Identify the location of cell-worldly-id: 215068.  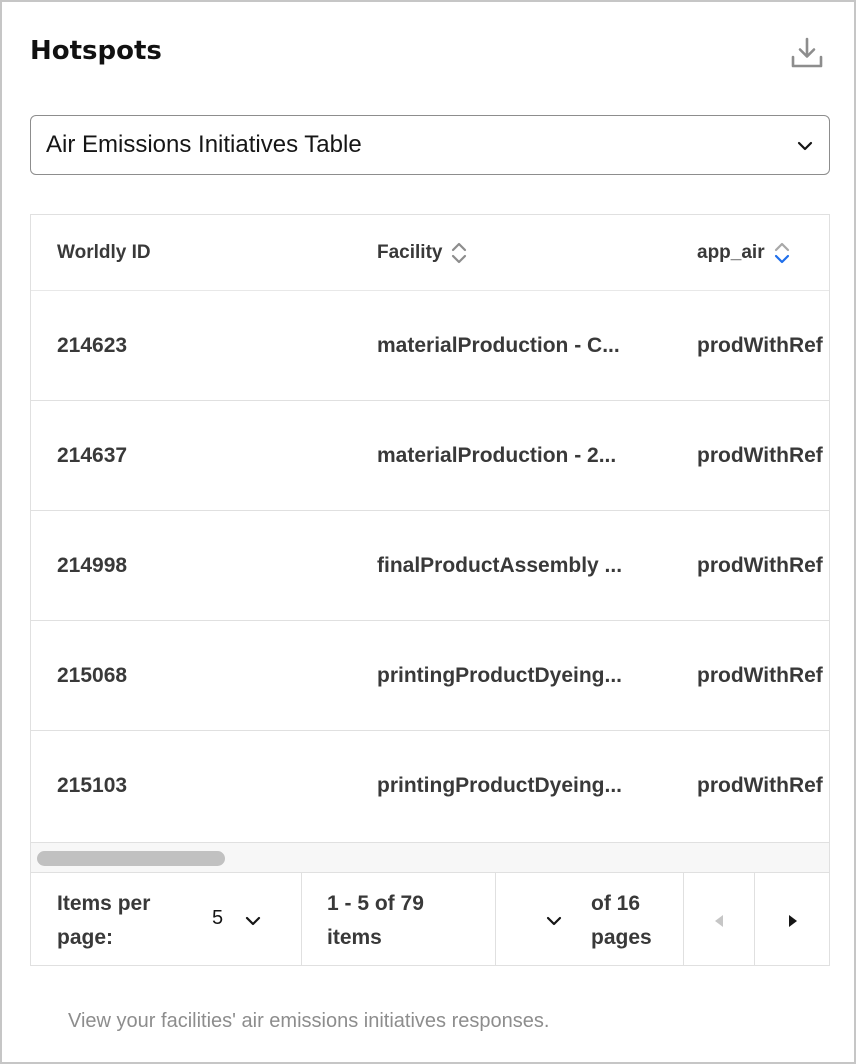
(92, 675).